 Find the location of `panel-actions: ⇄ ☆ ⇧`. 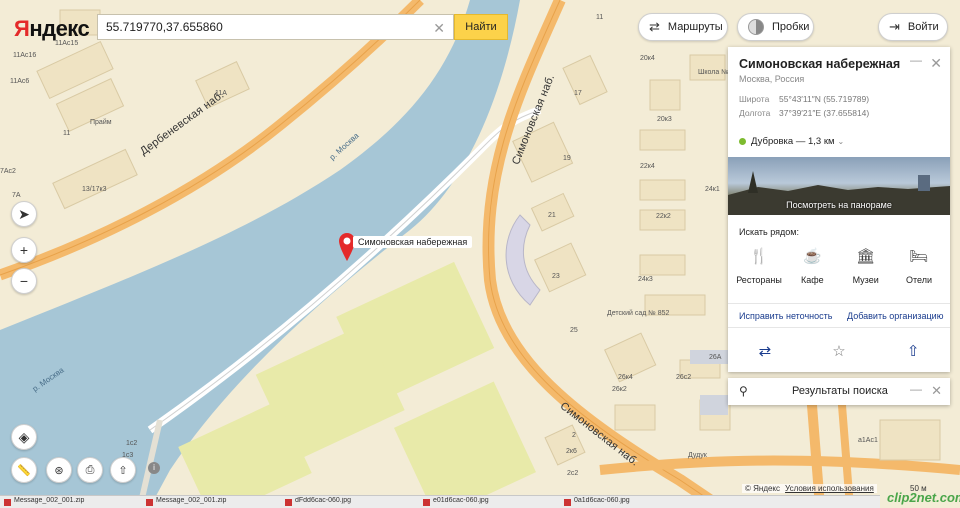

panel-actions: ⇄ ☆ ⇧ is located at coordinates (839, 350).